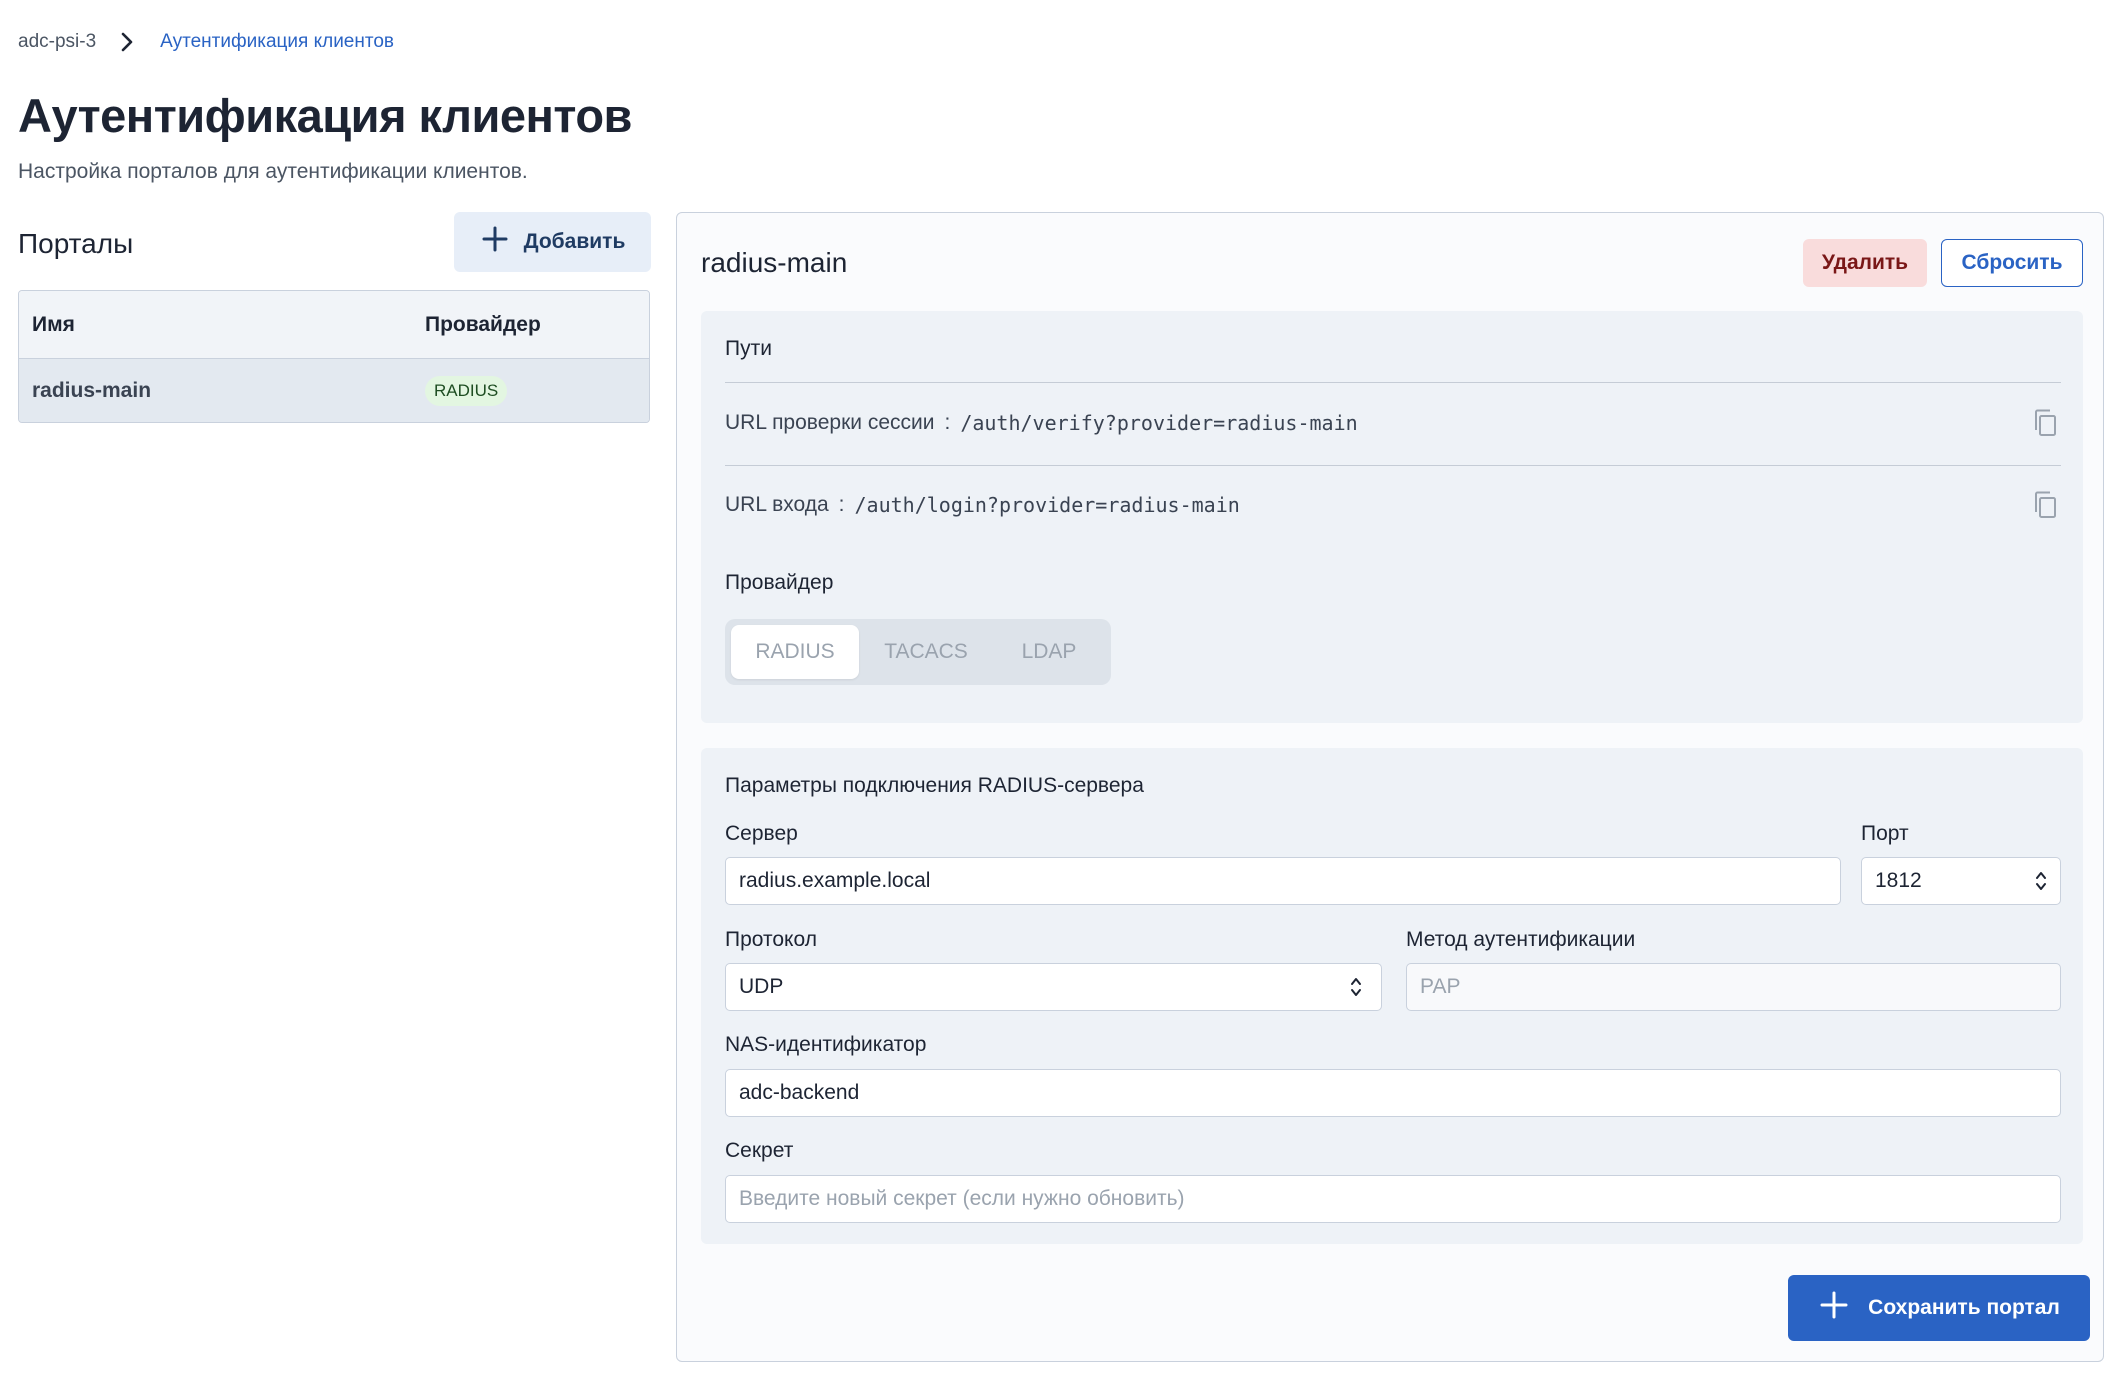 Image resolution: width=2120 pixels, height=1386 pixels. I want to click on nas-label: NAS-идентификатор, so click(826, 1044).